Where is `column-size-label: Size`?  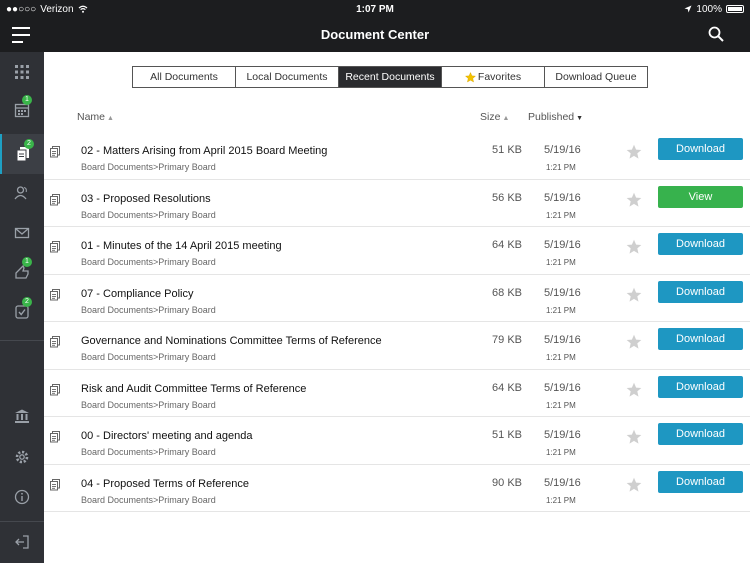
column-size-label: Size is located at coordinates (490, 117).